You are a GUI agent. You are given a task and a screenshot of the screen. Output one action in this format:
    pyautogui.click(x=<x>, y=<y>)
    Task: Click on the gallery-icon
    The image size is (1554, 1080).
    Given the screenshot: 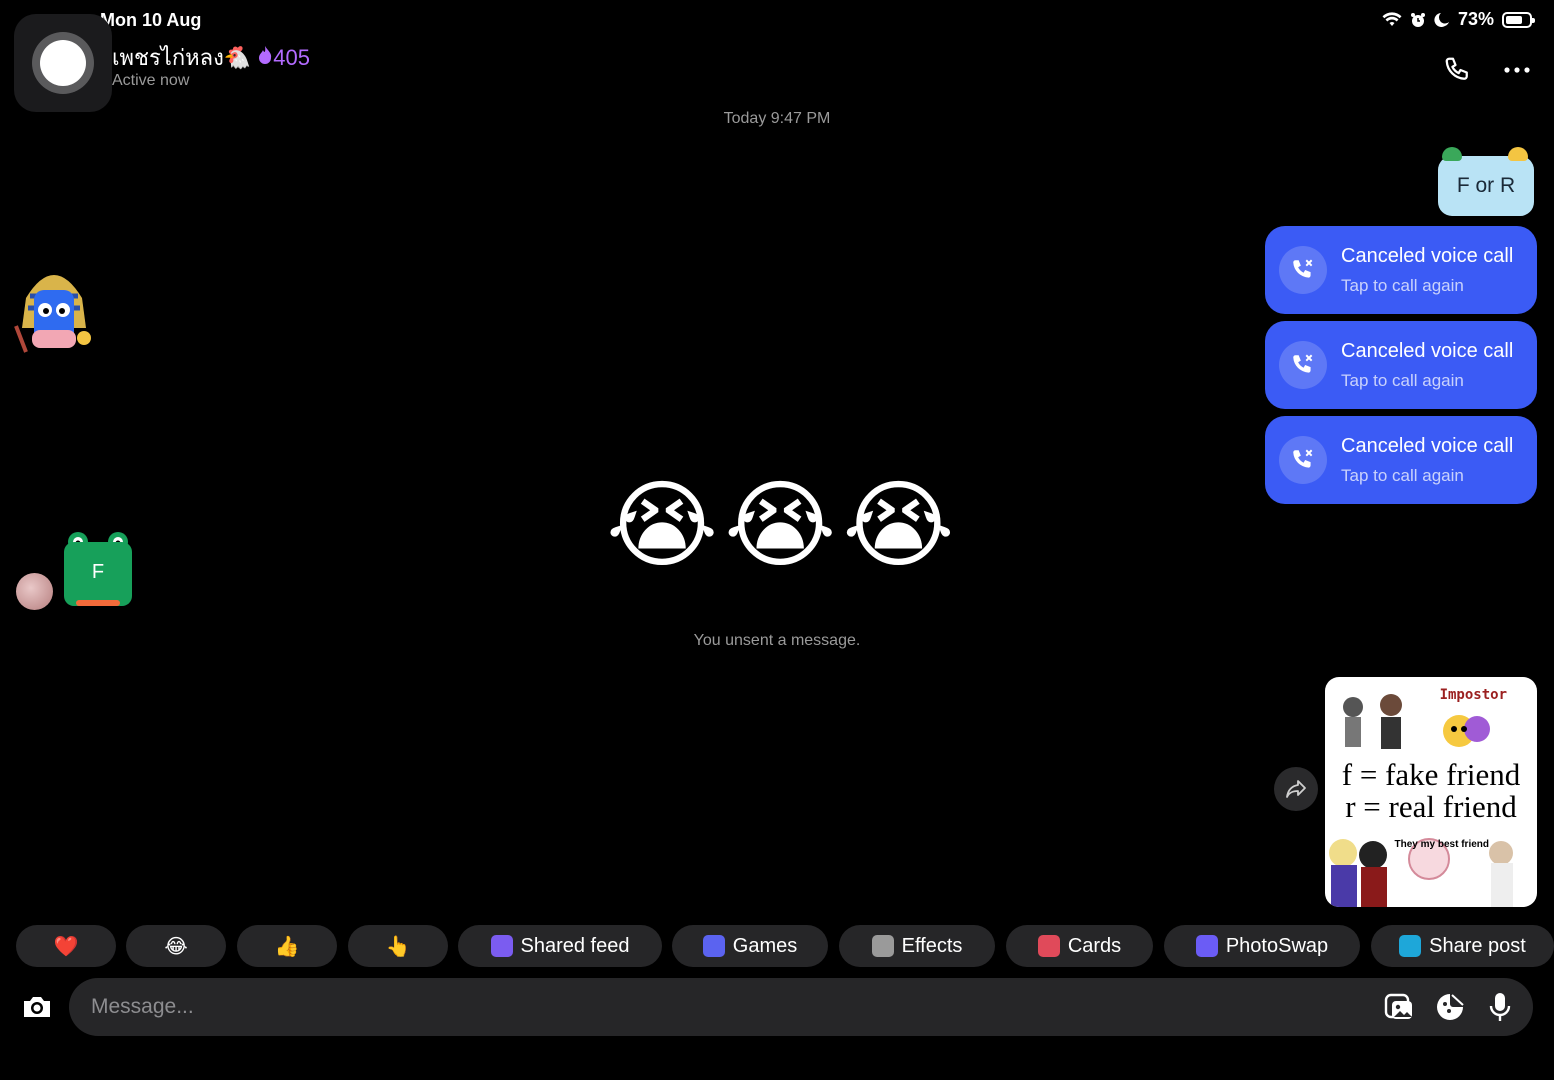 What is the action you would take?
    pyautogui.click(x=1398, y=1006)
    